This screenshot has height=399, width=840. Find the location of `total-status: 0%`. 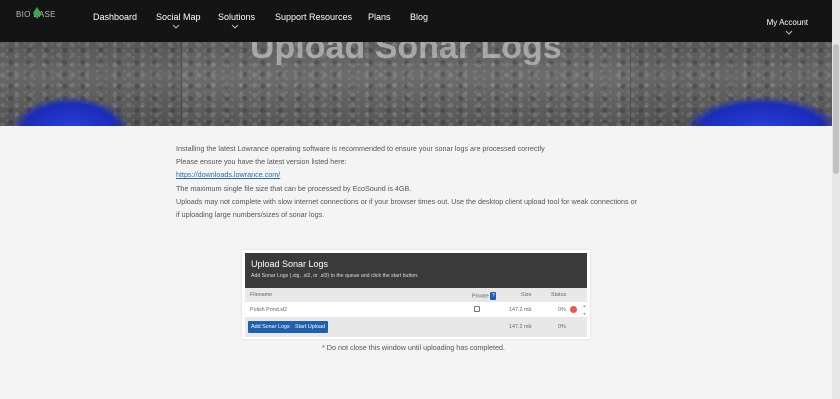

total-status: 0% is located at coordinates (562, 327).